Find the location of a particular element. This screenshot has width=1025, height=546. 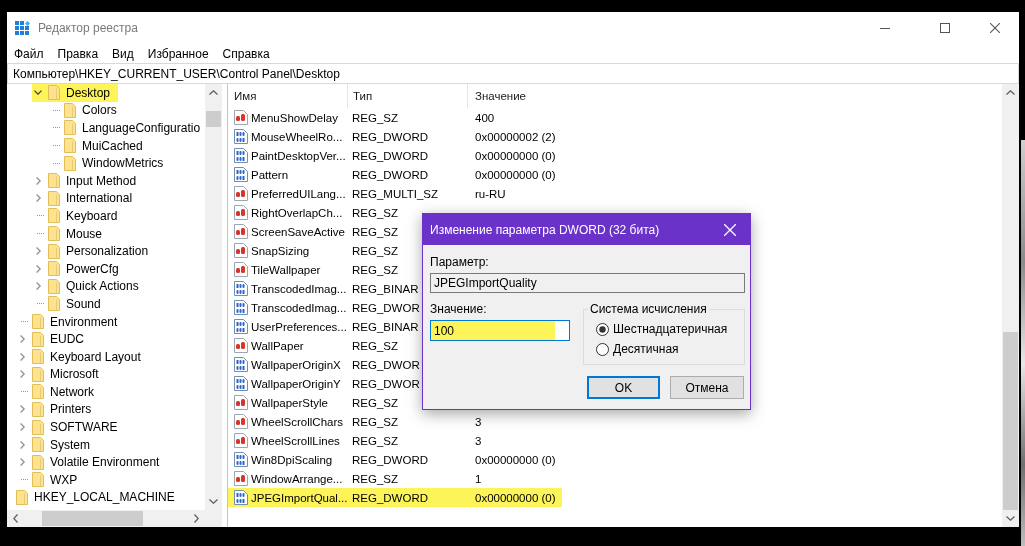

list-row: TranscodedImag... REG_DWOR is located at coordinates (324, 307).